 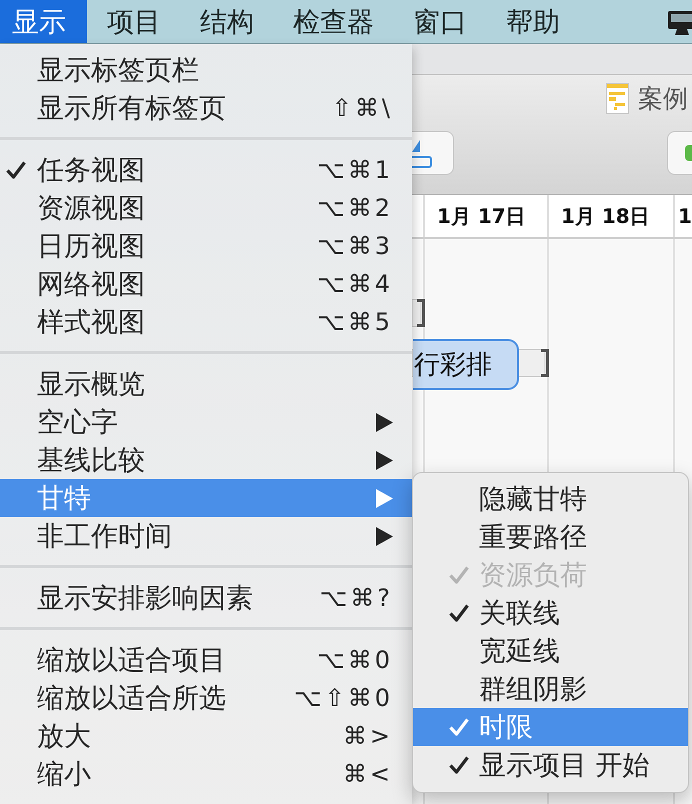 I want to click on menu-item: 显示概览, so click(x=206, y=384).